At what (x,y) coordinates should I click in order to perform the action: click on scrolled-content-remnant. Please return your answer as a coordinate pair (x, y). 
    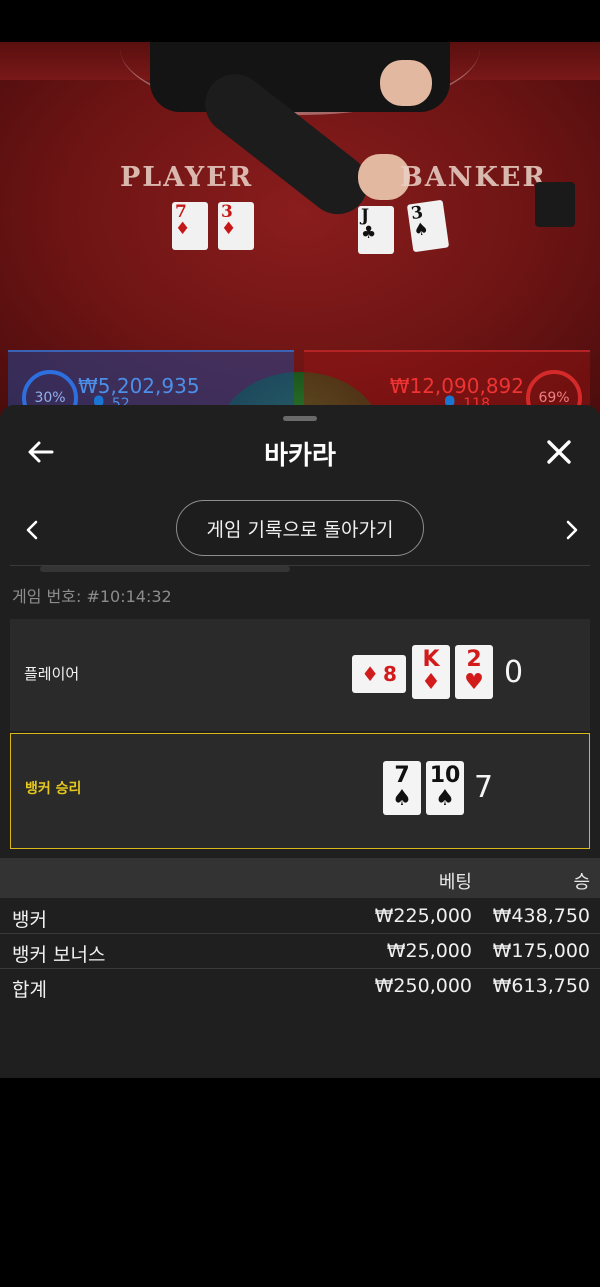
    Looking at the image, I should click on (170, 567).